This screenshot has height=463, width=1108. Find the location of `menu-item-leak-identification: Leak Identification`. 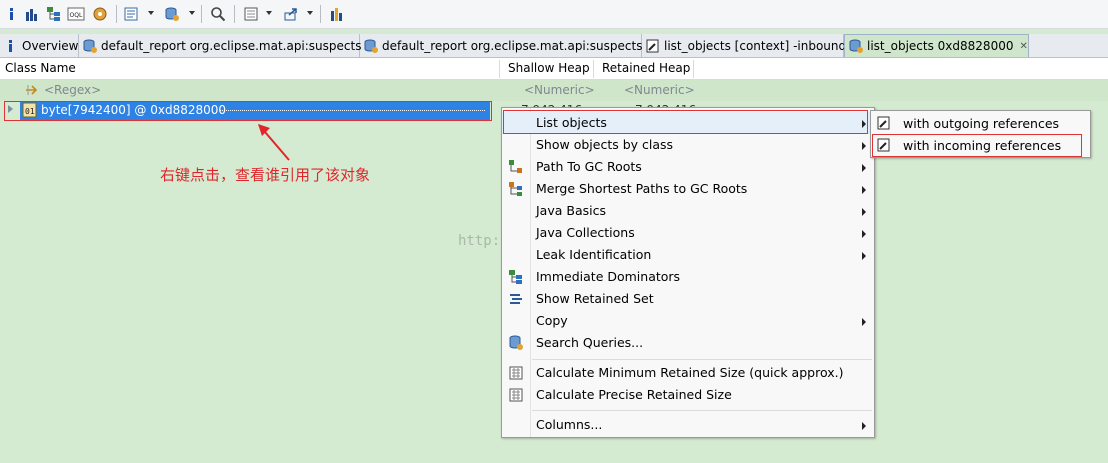

menu-item-leak-identification: Leak Identification is located at coordinates (688, 255).